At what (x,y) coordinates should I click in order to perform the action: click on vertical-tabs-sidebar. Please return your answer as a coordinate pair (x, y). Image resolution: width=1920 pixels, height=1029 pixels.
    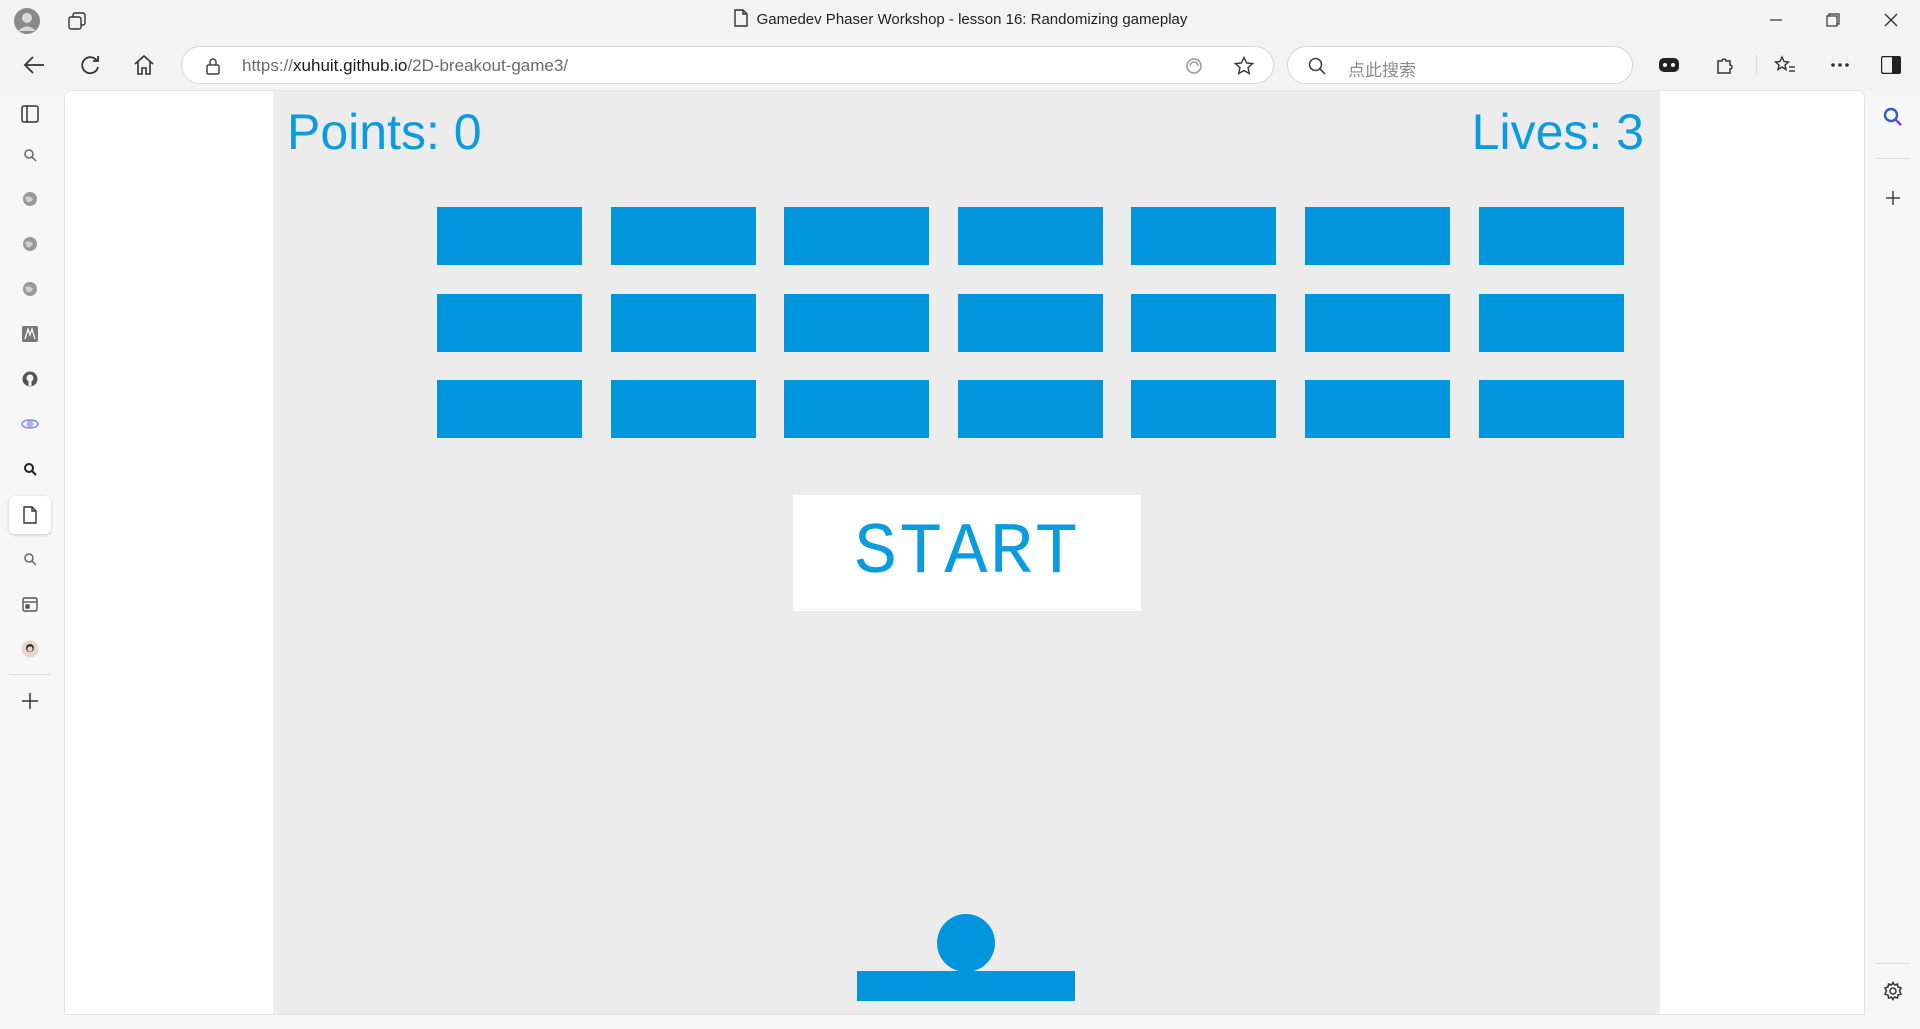
    Looking at the image, I should click on (31, 559).